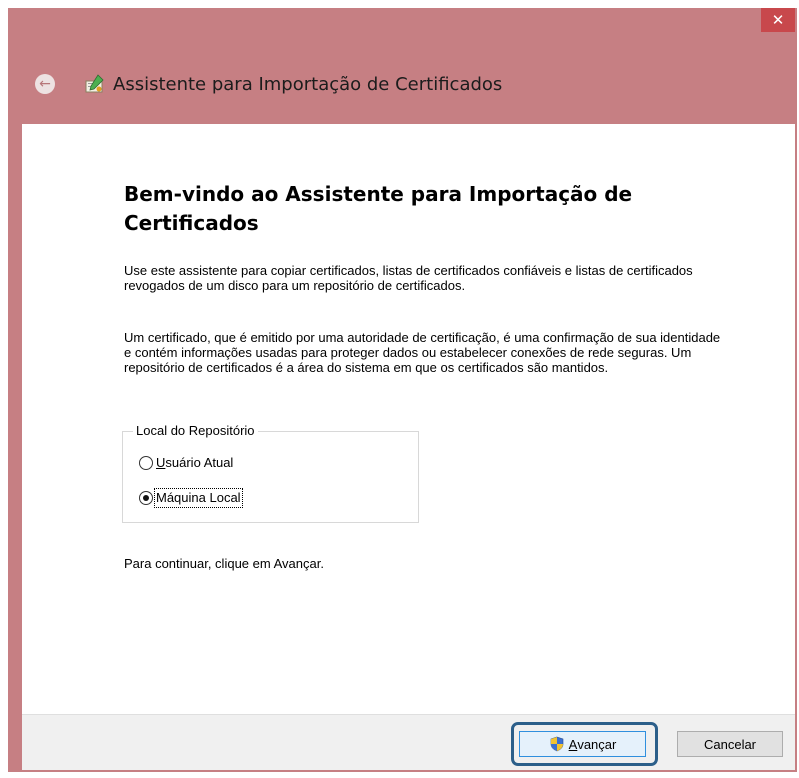 The image size is (799, 778). What do you see at coordinates (146, 498) in the screenshot?
I see `radio-button-local-machine` at bounding box center [146, 498].